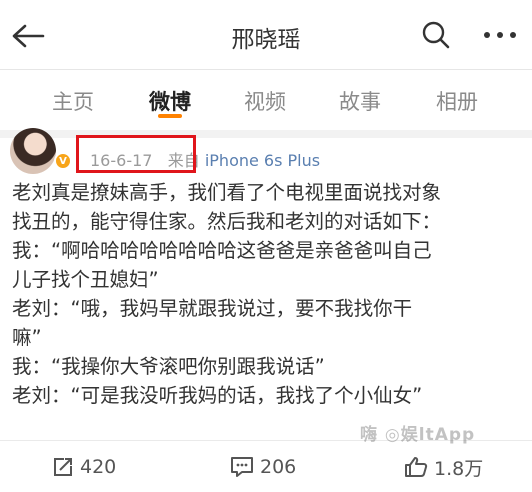  What do you see at coordinates (136, 154) in the screenshot?
I see `red-highlight-box` at bounding box center [136, 154].